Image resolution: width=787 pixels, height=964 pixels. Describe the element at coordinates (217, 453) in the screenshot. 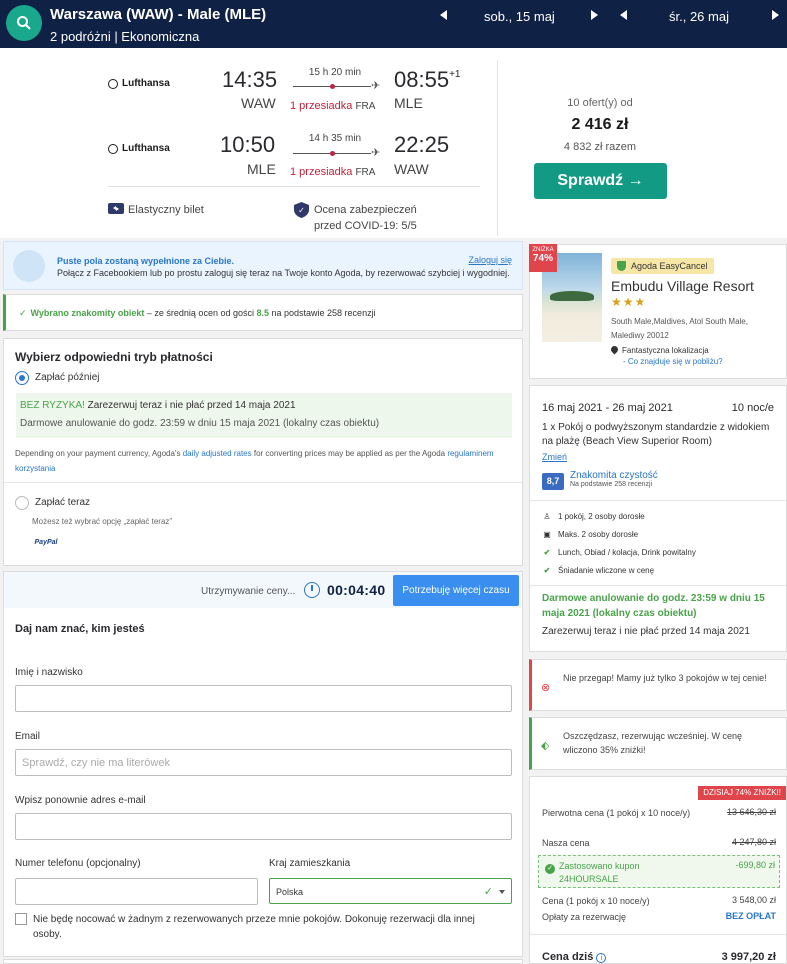

I see `daily-rates-link: daily adjusted rates` at that location.